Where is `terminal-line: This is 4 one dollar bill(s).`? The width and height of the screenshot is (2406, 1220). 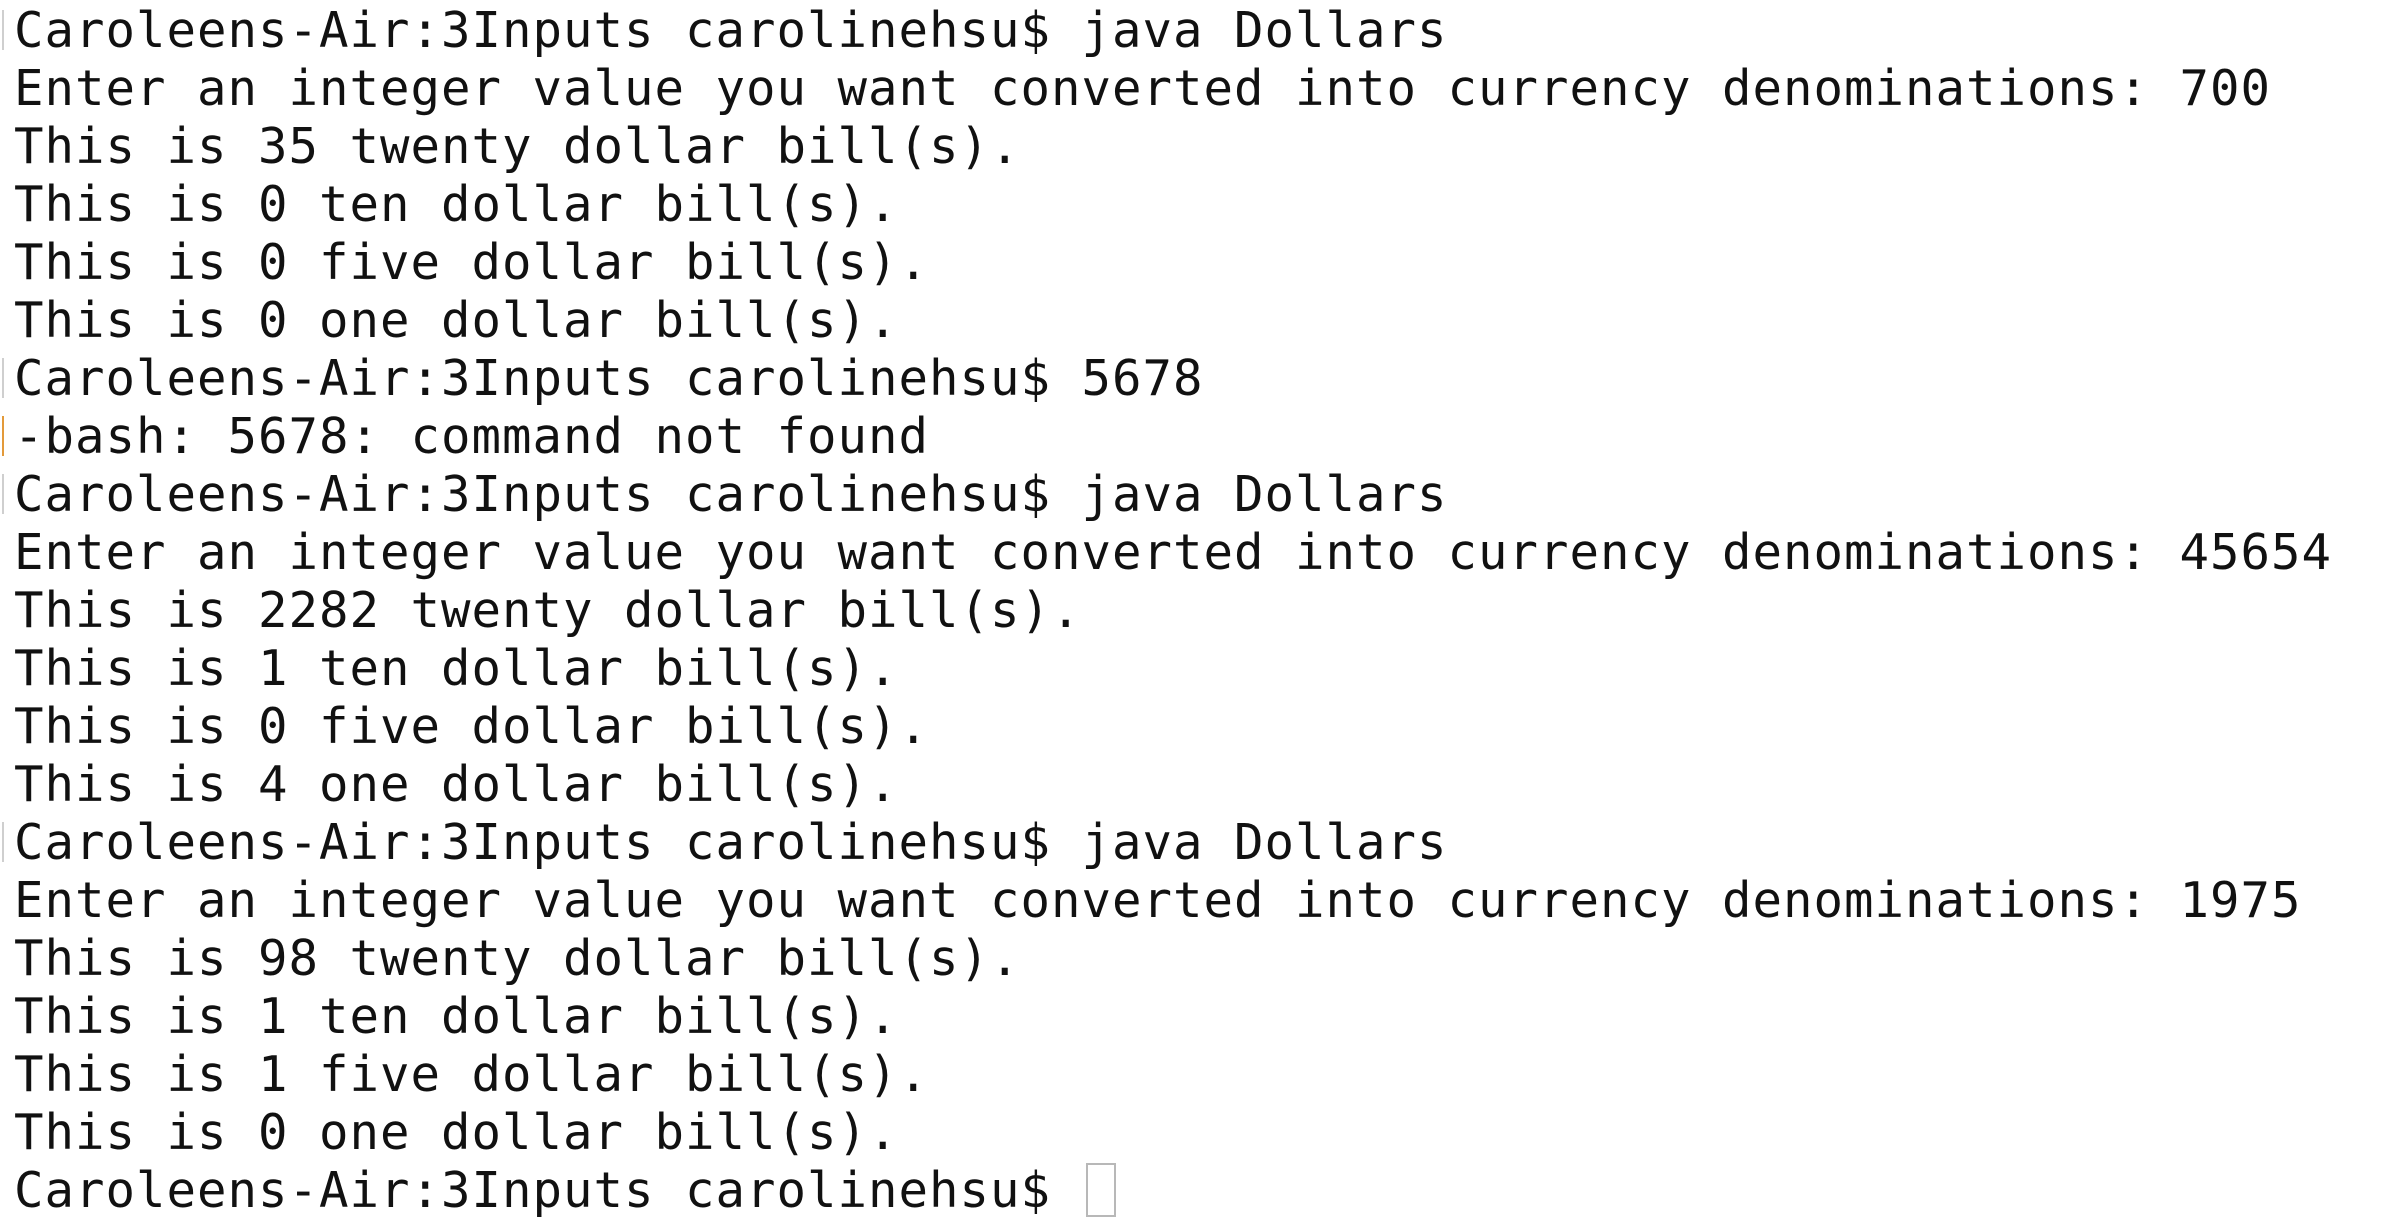
terminal-line: This is 4 one dollar bill(s). is located at coordinates (456, 784).